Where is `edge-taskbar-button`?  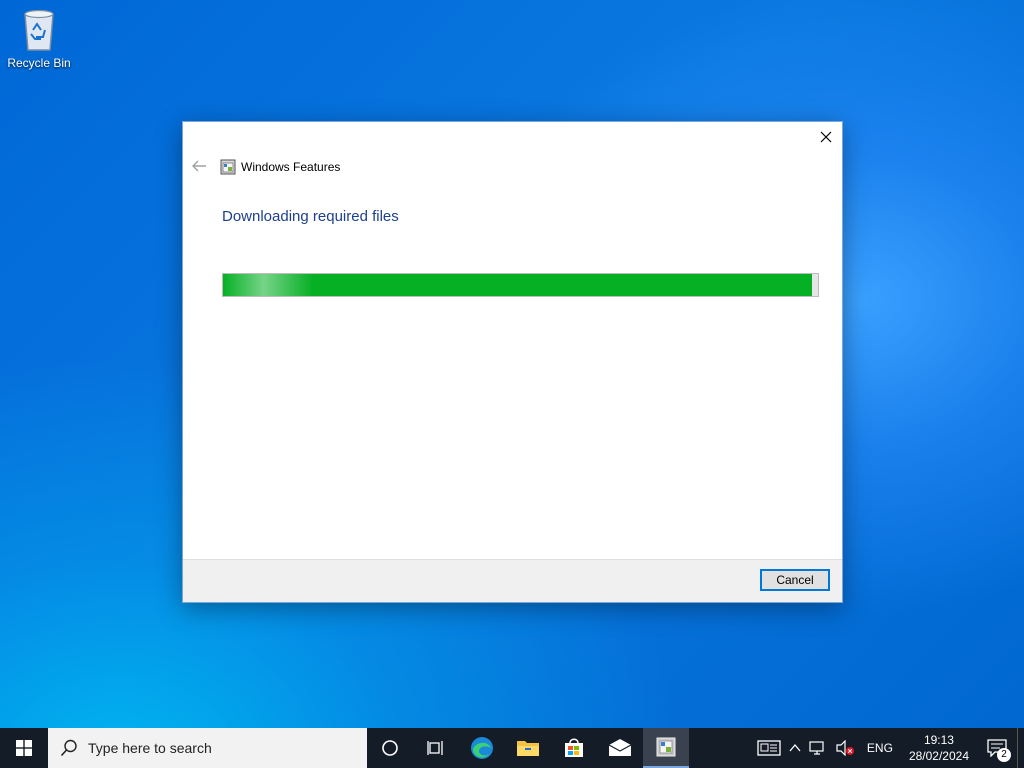
edge-taskbar-button is located at coordinates (482, 748).